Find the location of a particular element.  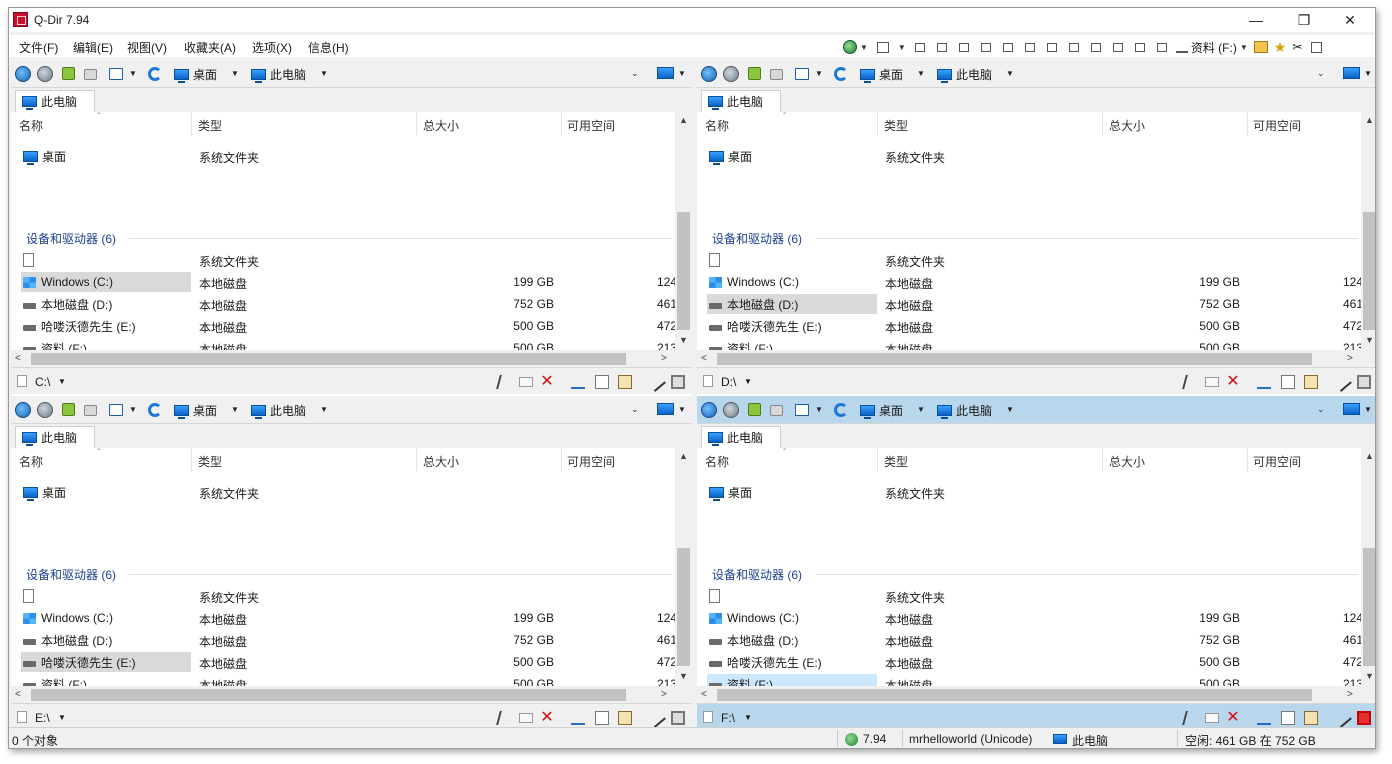

column-free-space: 可用空间 is located at coordinates (591, 125).